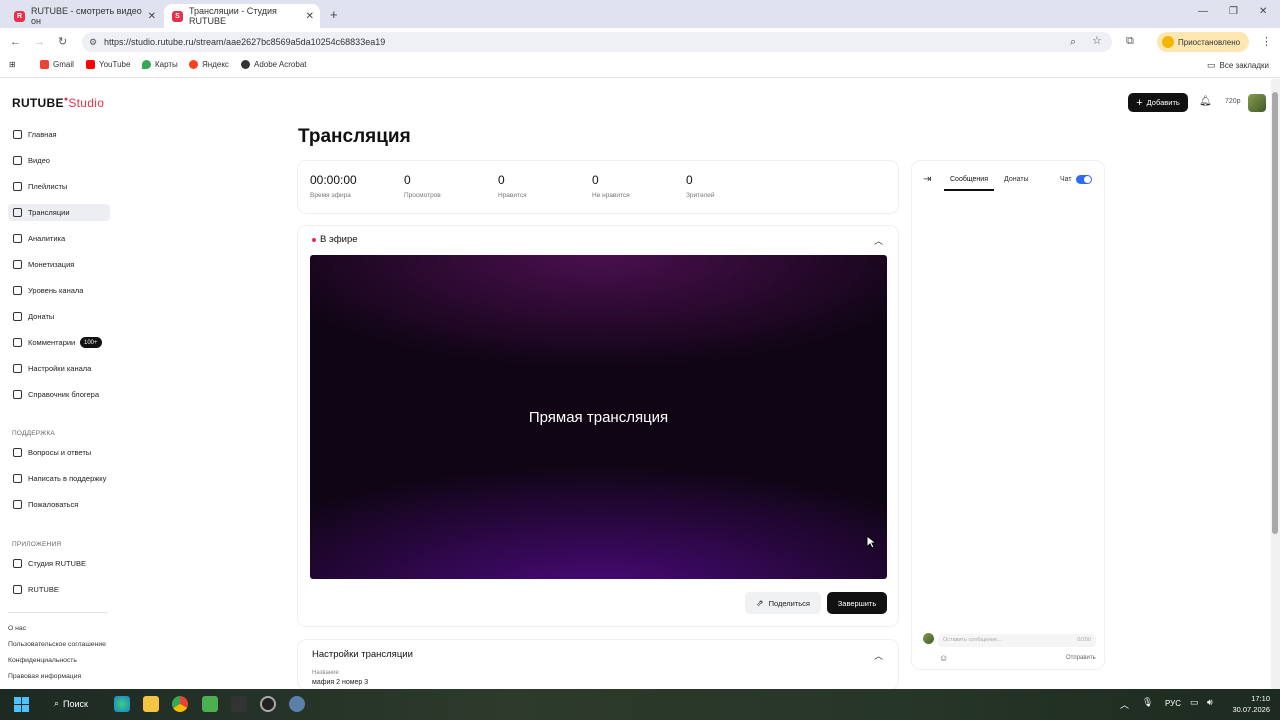 The height and width of the screenshot is (720, 1280). What do you see at coordinates (59, 342) in the screenshot?
I see `sidebar-item-main-8: Комментарии` at bounding box center [59, 342].